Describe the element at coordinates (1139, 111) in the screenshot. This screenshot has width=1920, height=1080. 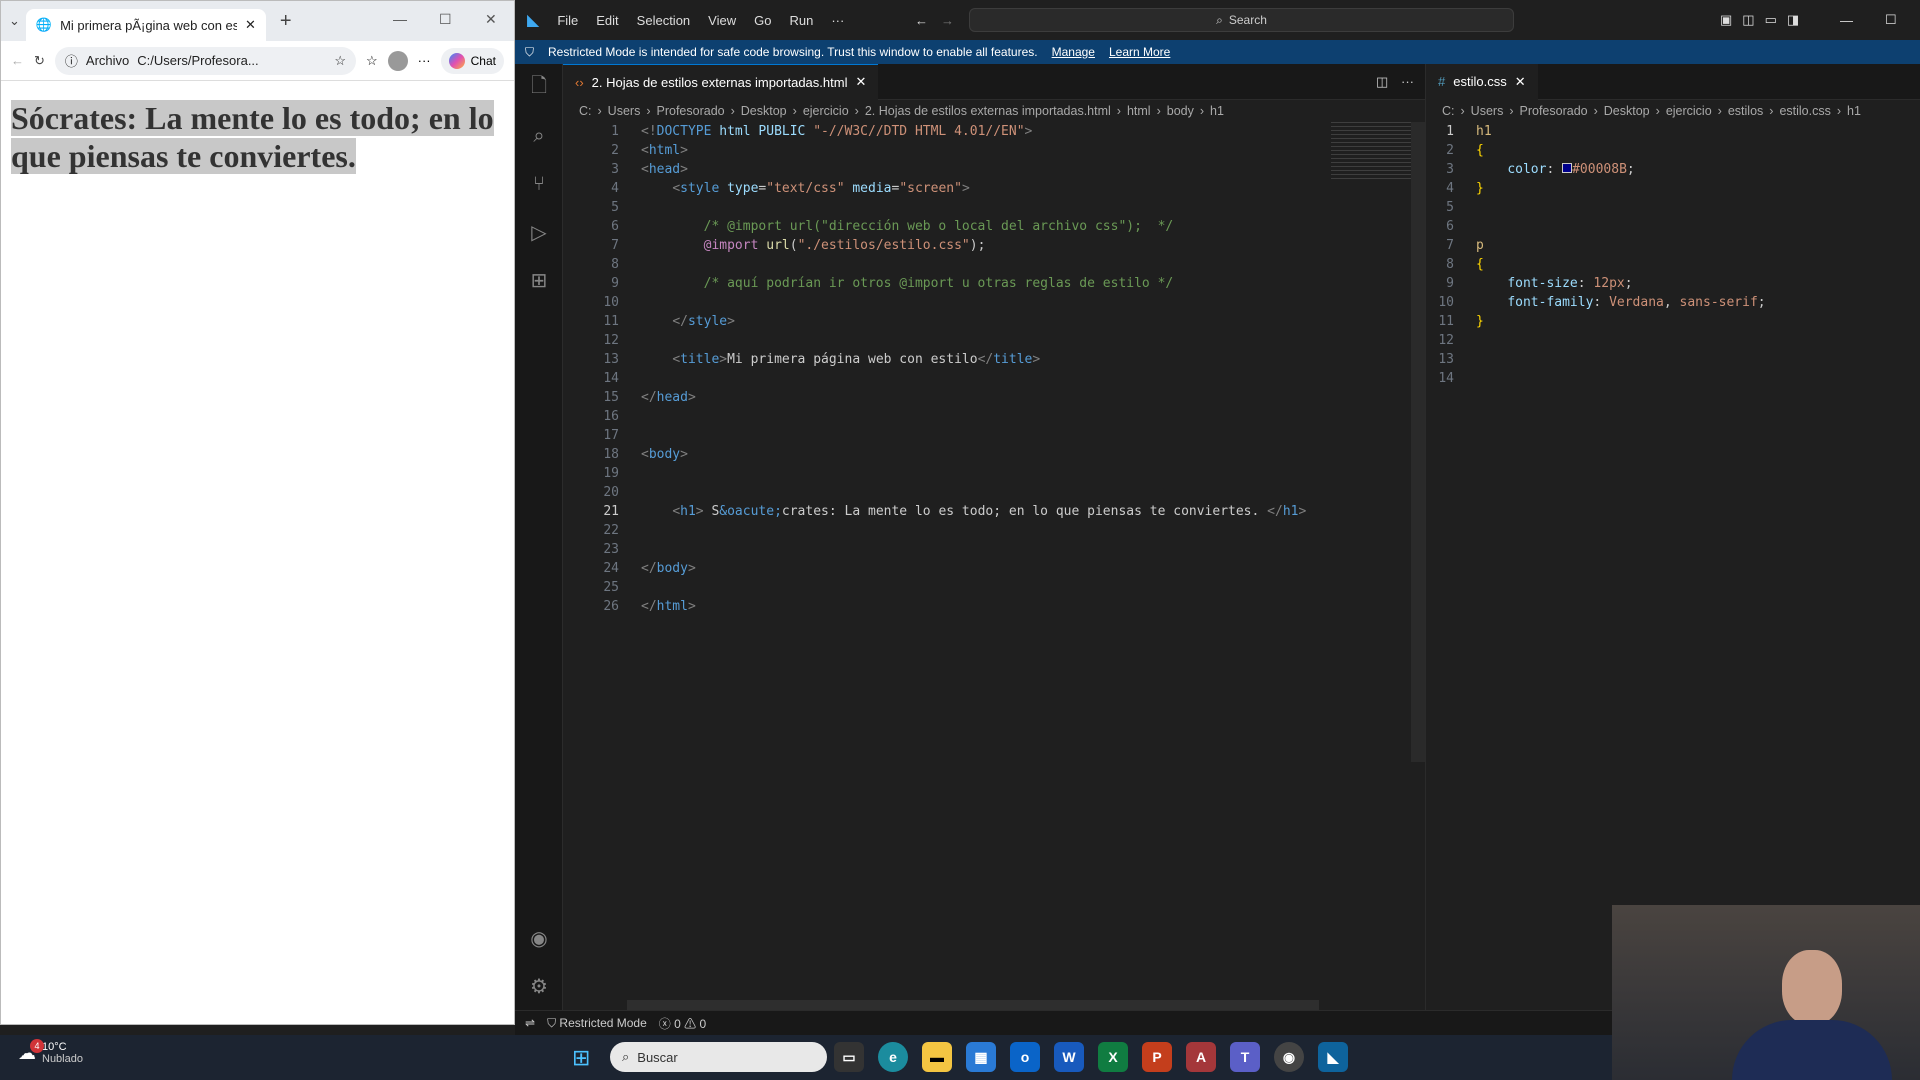
I see `crumb: html` at that location.